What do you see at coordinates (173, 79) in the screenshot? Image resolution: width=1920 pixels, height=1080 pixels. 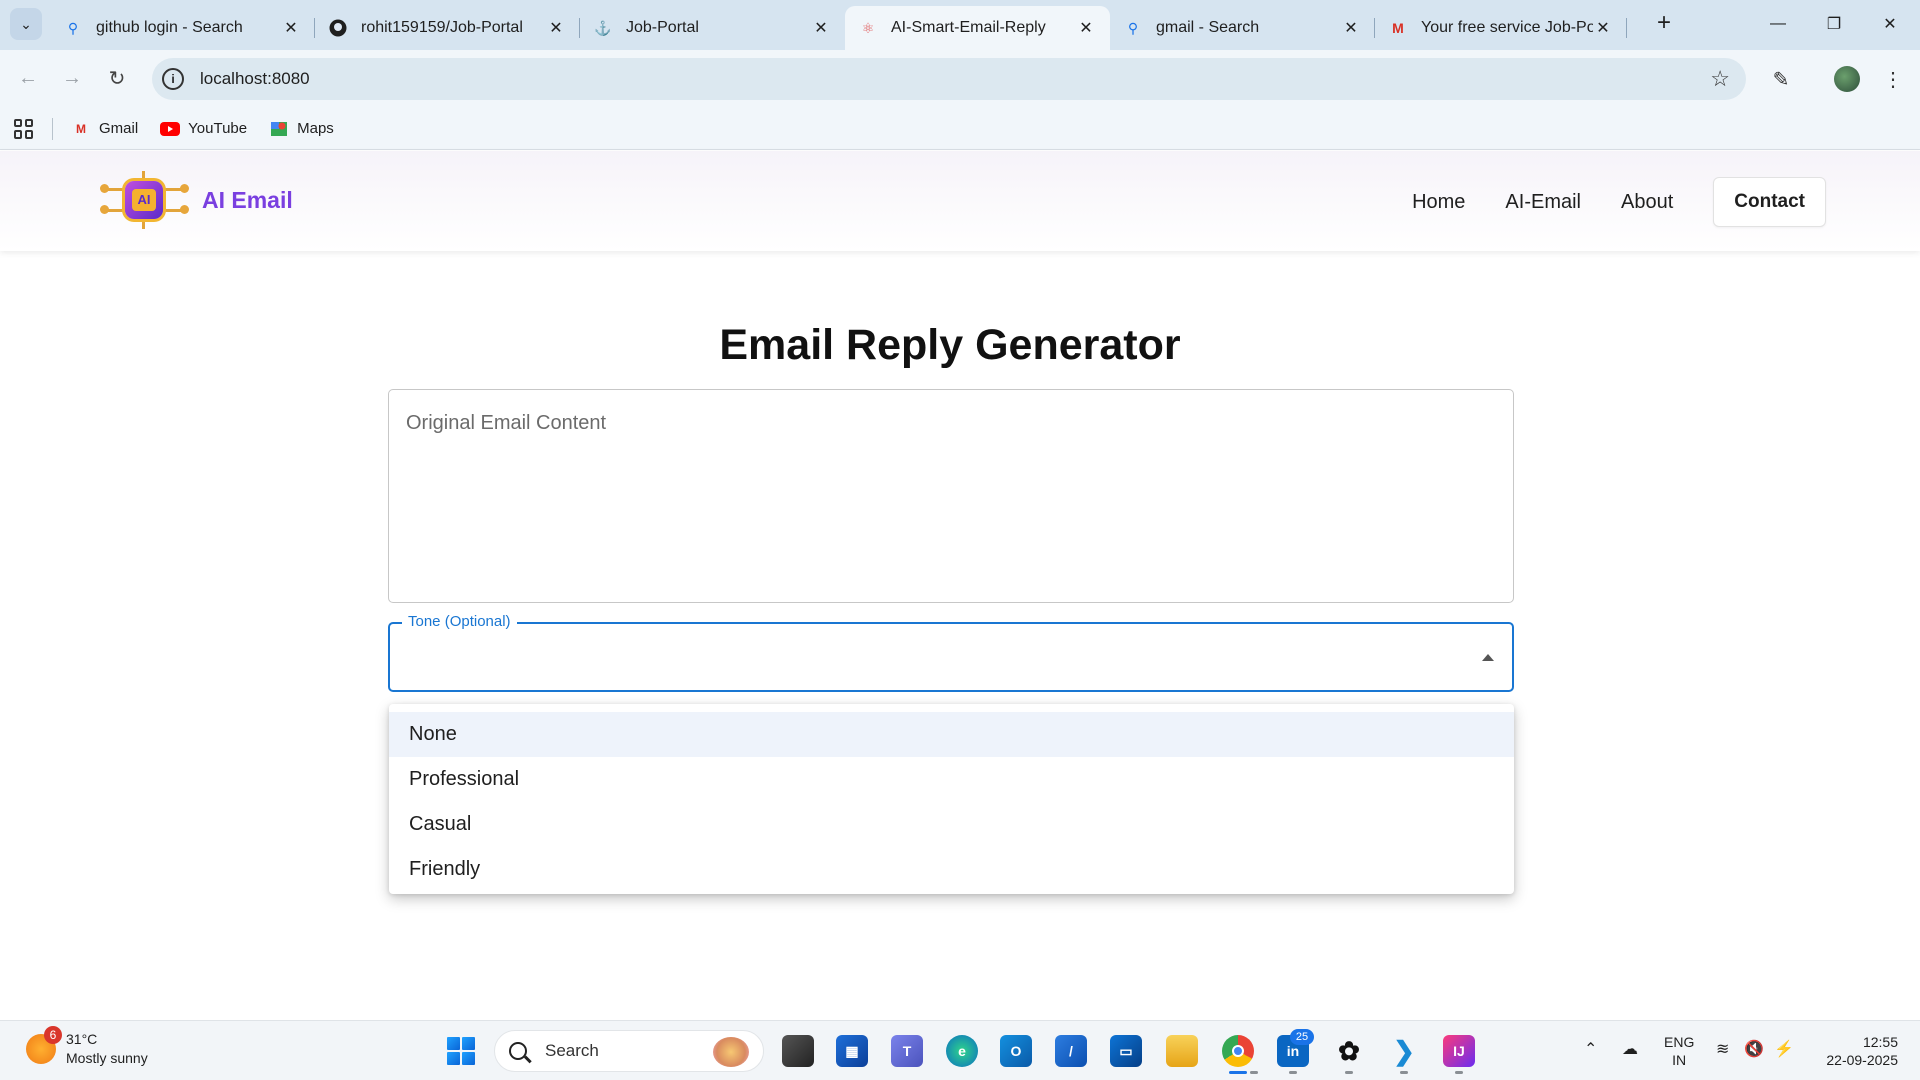 I see `site-info-icon: i` at bounding box center [173, 79].